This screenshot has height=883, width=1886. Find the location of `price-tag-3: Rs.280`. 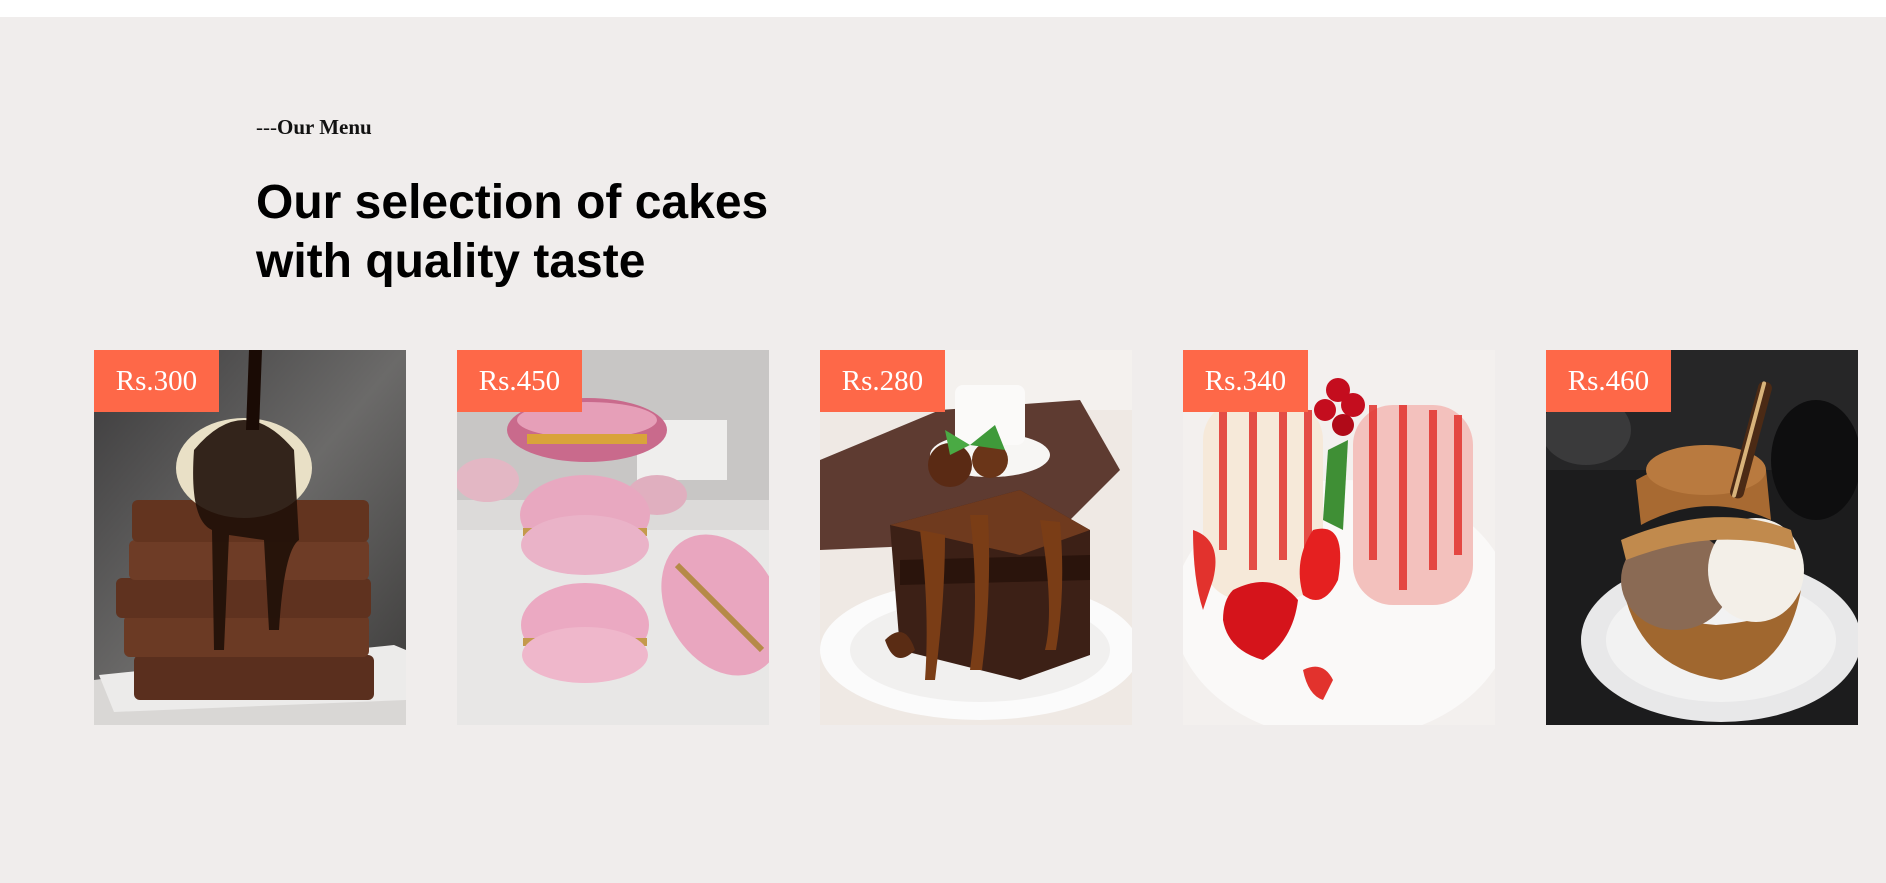

price-tag-3: Rs.280 is located at coordinates (882, 381).